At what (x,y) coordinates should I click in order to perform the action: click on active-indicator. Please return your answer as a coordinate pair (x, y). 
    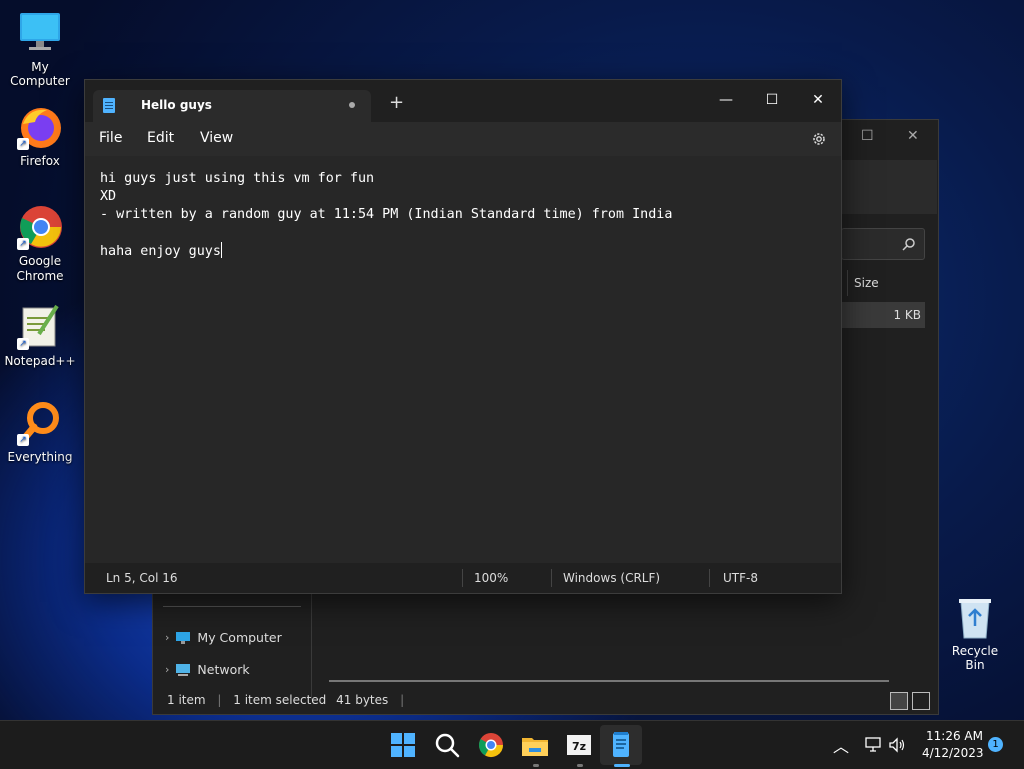
    Looking at the image, I should click on (622, 765).